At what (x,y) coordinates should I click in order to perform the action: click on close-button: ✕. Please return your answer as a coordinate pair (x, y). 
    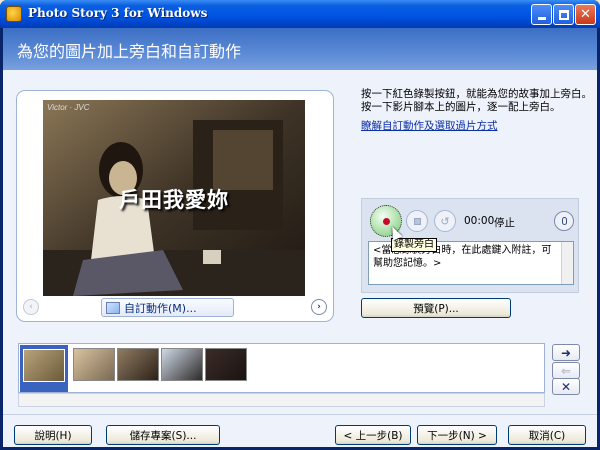
    Looking at the image, I should click on (585, 14).